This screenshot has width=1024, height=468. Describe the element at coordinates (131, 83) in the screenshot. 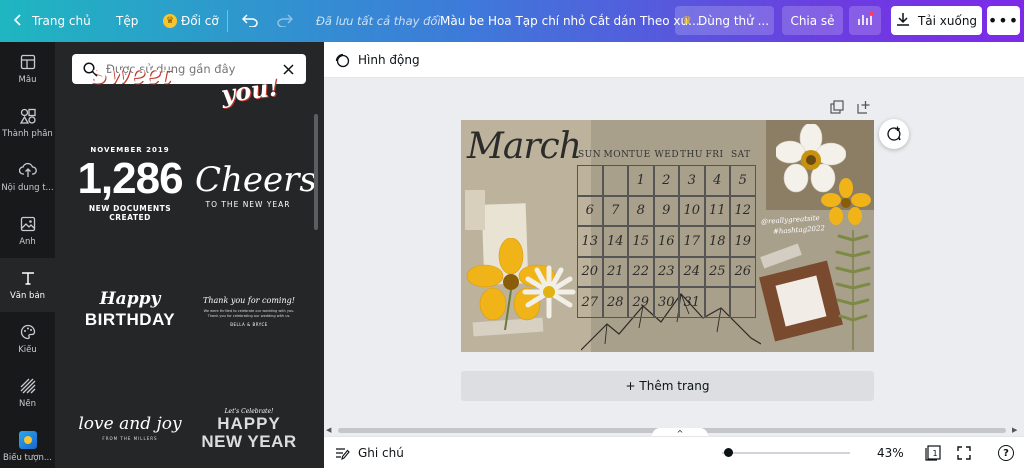

I see `text-template-sweet: Sweet` at that location.